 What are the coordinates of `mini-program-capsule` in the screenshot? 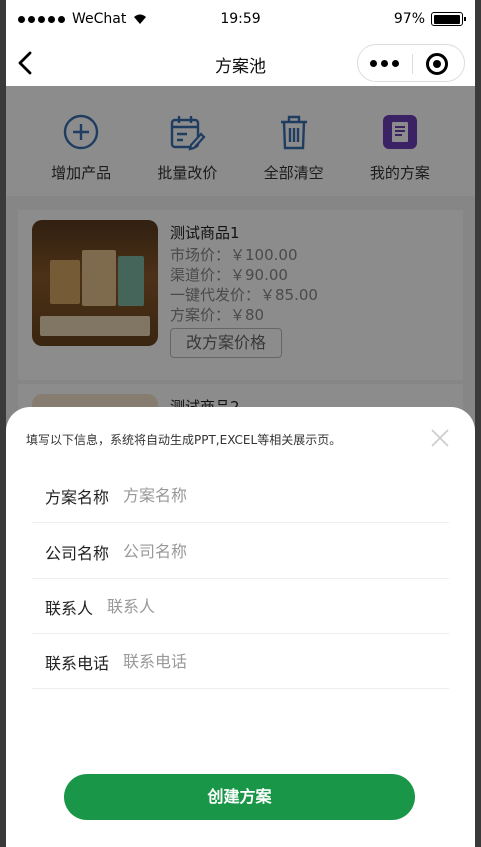 It's located at (411, 63).